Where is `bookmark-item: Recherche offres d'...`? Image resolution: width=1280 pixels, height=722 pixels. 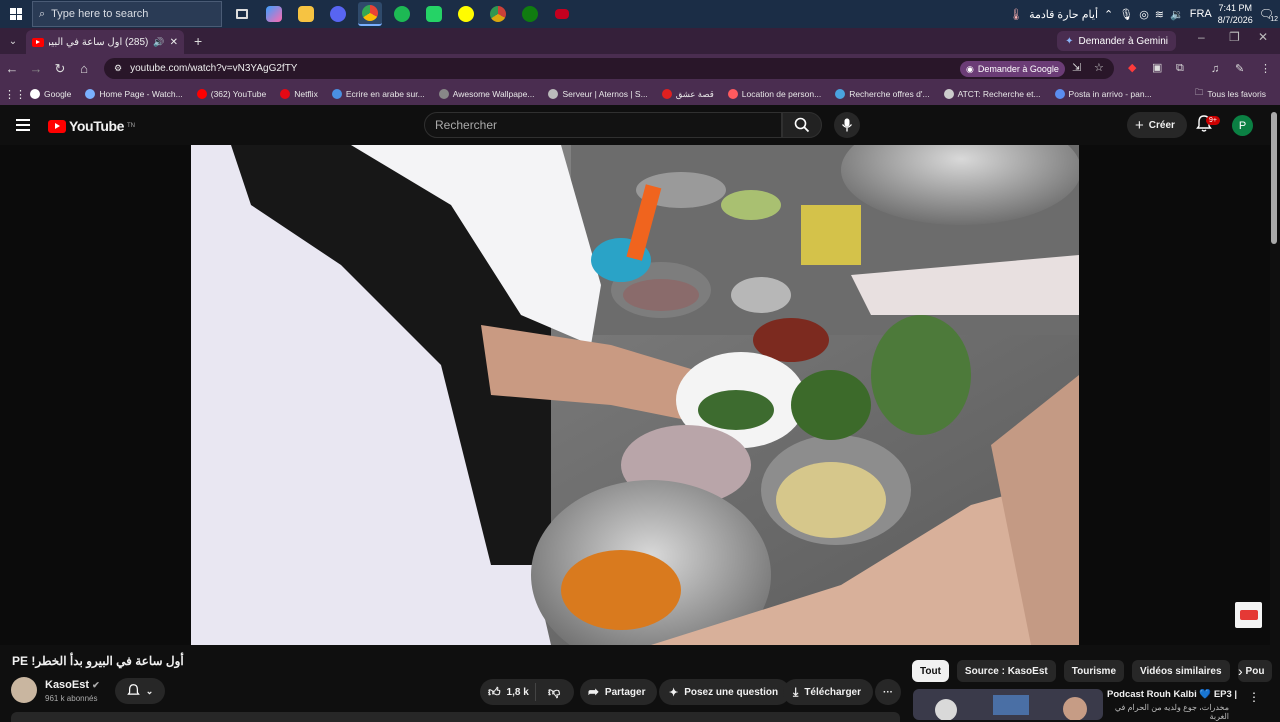 bookmark-item: Recherche offres d'... is located at coordinates (882, 94).